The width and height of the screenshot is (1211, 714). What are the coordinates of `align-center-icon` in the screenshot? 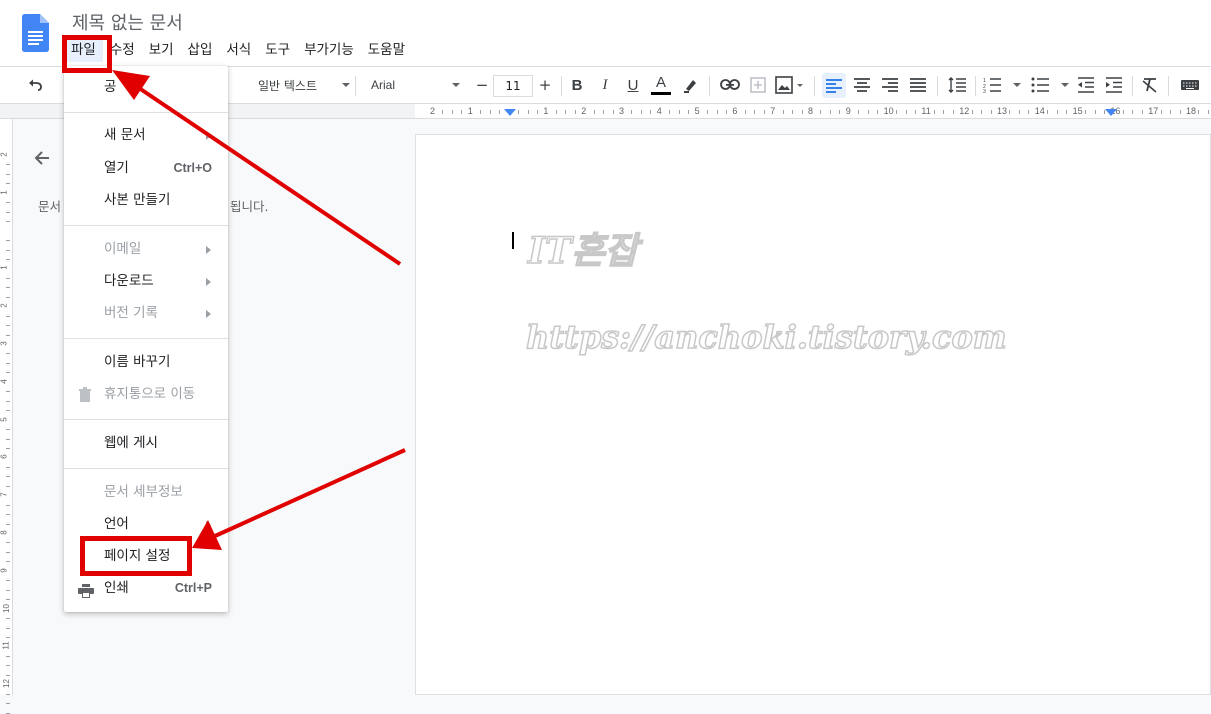 It's located at (862, 85).